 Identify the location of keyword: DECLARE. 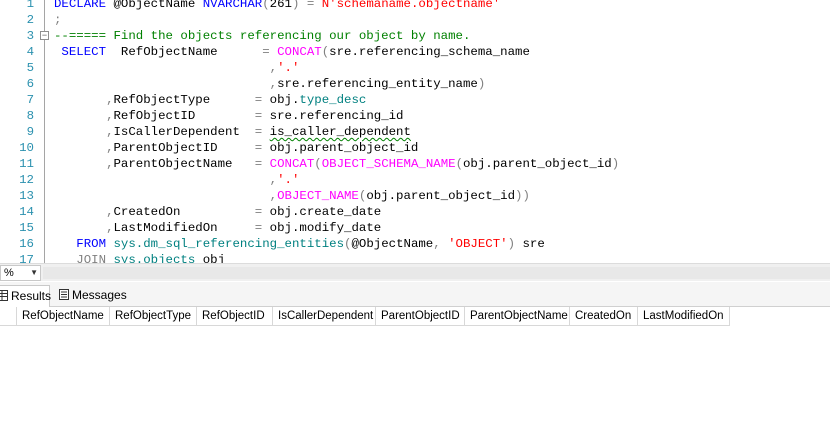
(80, 5).